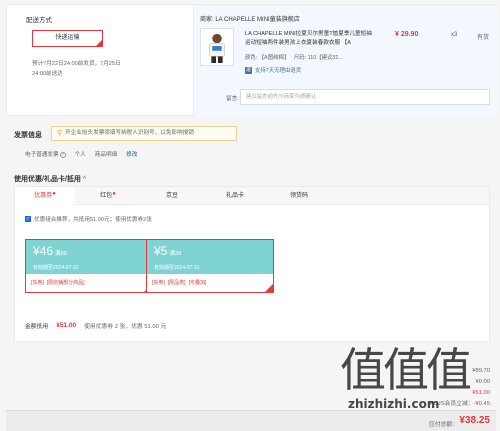 The image size is (500, 431). I want to click on store-name: 商家: LA CHAPELLE MINI童装旗舰店, so click(250, 20).